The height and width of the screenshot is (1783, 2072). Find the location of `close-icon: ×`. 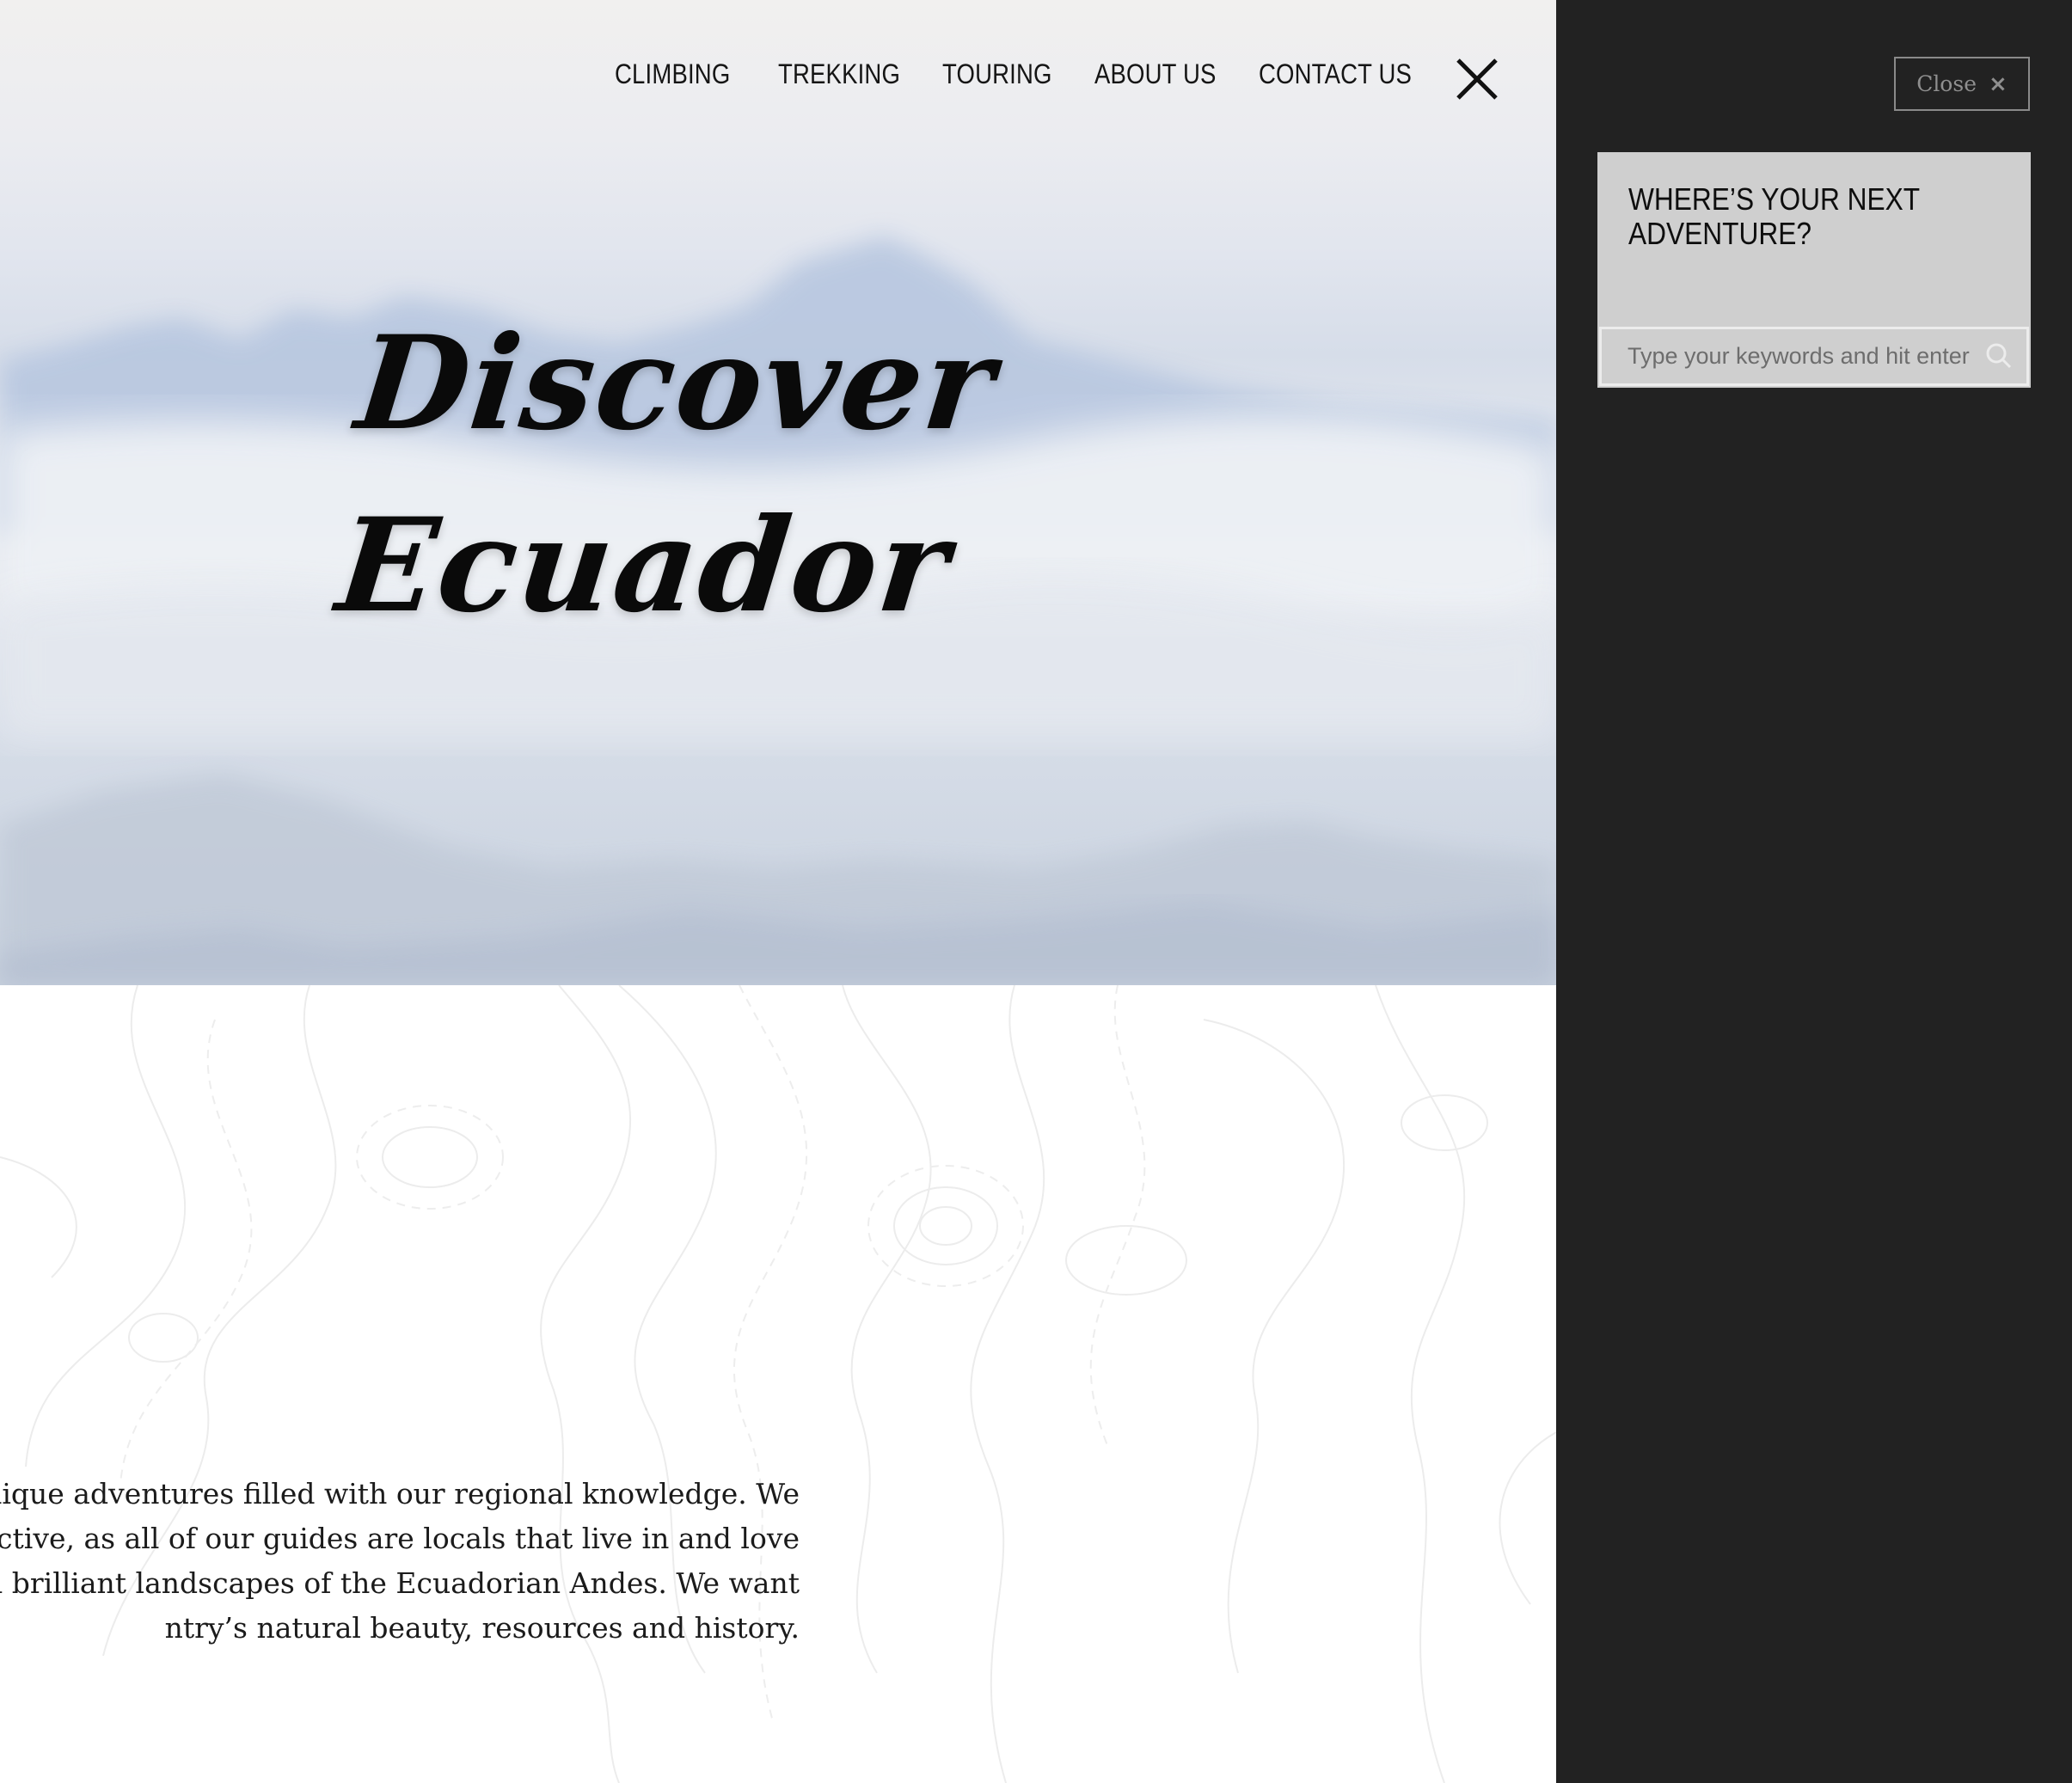

close-icon: × is located at coordinates (1999, 83).